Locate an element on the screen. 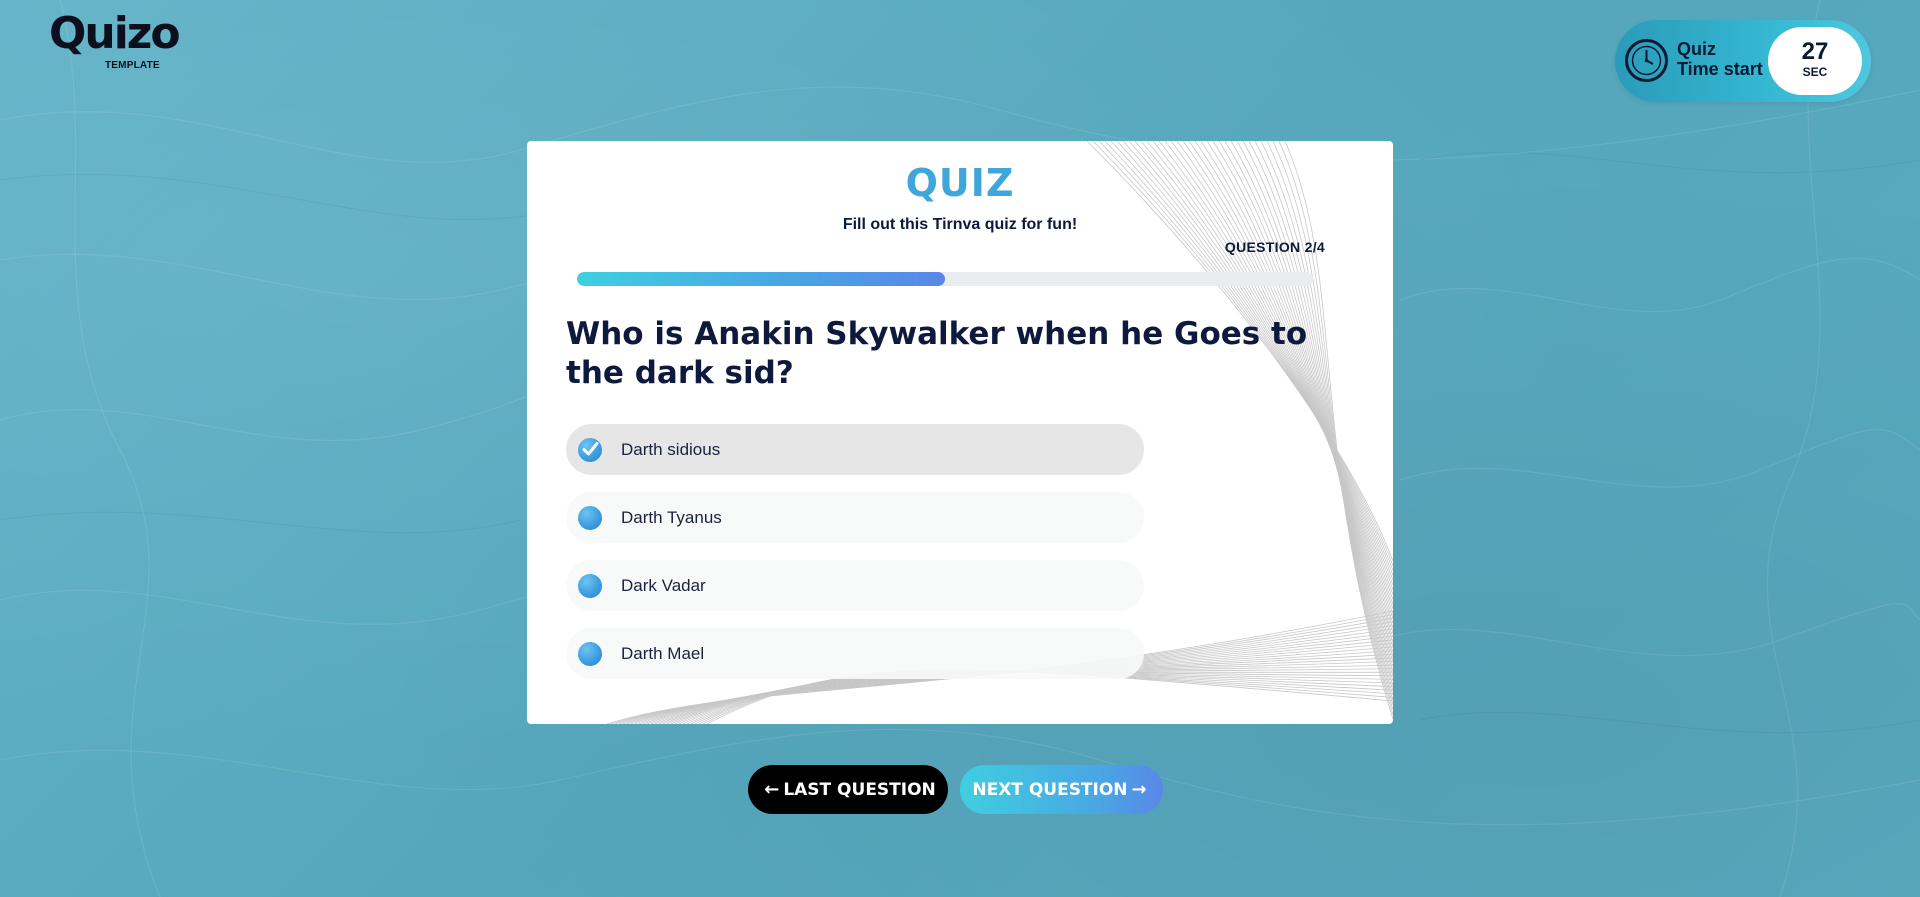 This screenshot has width=1920, height=897. last-question-button: ← LAST QUESTION is located at coordinates (848, 789).